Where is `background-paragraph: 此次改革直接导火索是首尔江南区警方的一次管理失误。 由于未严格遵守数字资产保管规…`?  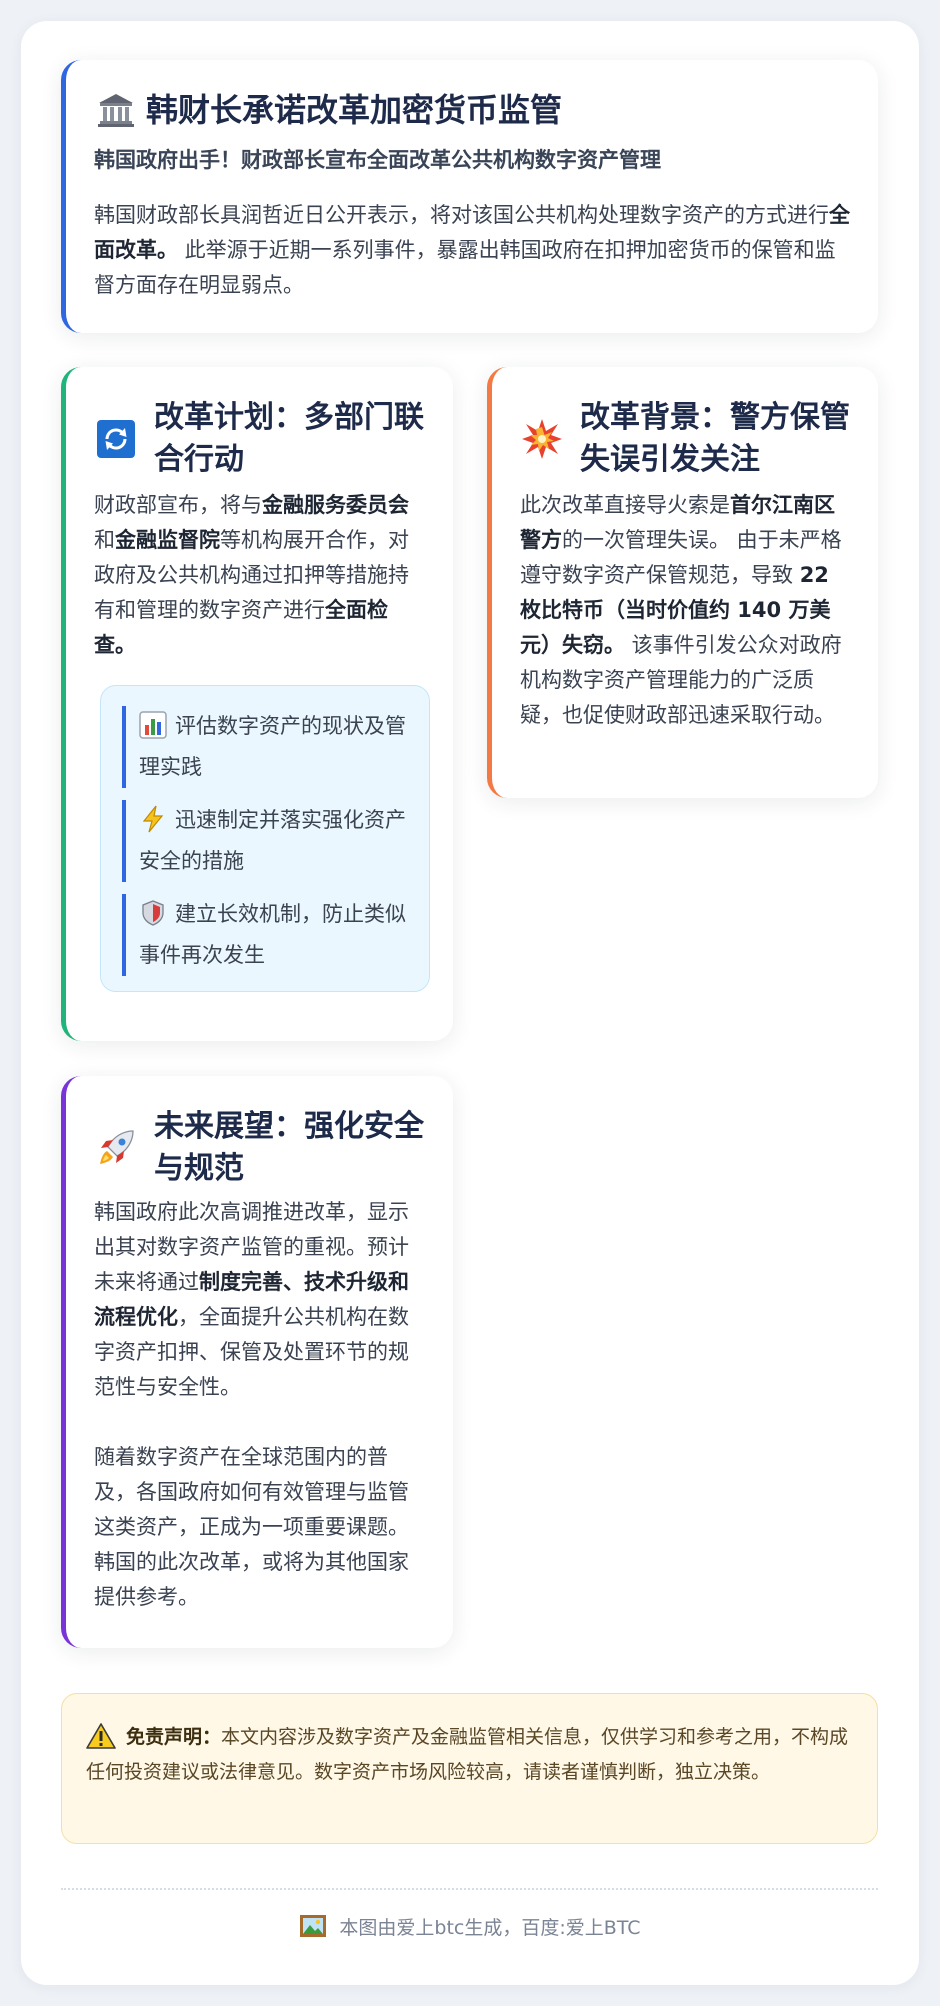 background-paragraph: 此次改革直接导火索是首尔江南区警方的一次管理失误。 由于未严格遵守数字资产保管规… is located at coordinates (681, 610).